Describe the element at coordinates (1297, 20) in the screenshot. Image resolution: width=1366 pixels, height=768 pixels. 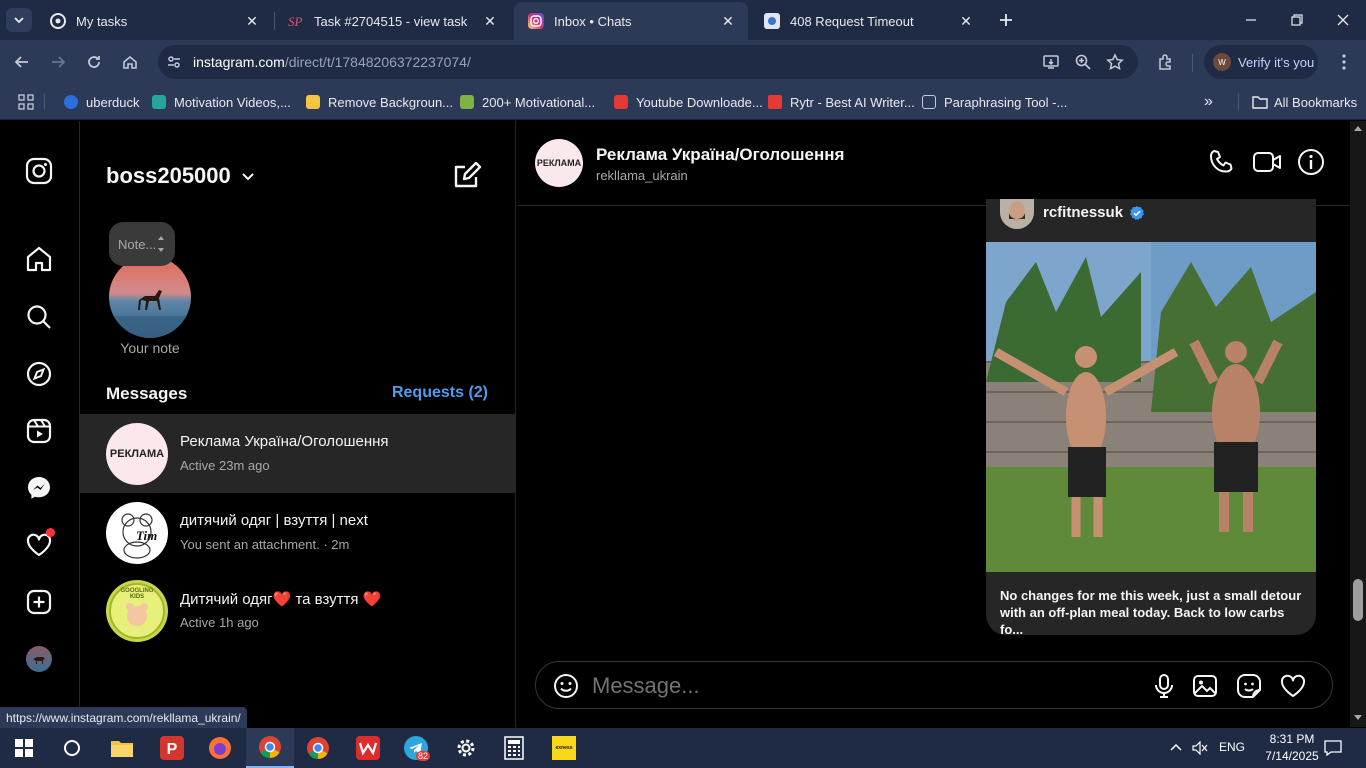
I see `restore-button` at that location.